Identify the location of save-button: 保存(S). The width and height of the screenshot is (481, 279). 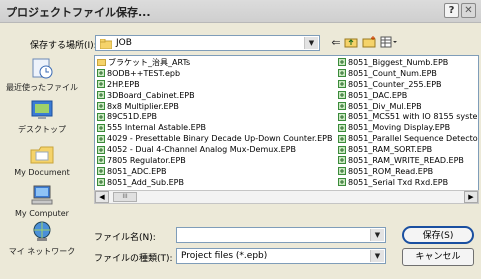
(438, 235).